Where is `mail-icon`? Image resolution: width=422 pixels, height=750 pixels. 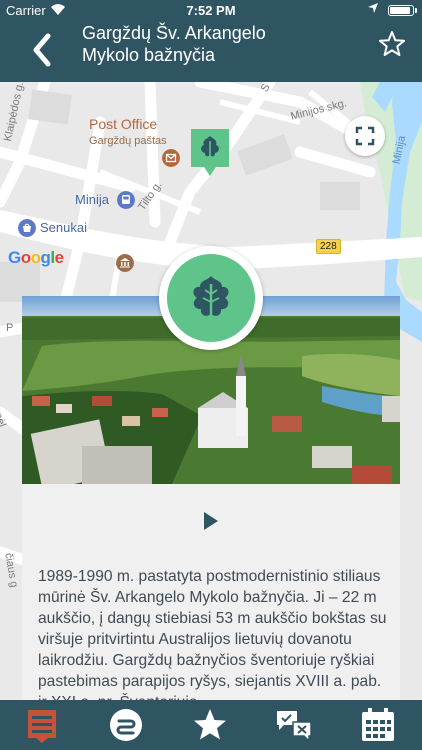
mail-icon is located at coordinates (171, 158).